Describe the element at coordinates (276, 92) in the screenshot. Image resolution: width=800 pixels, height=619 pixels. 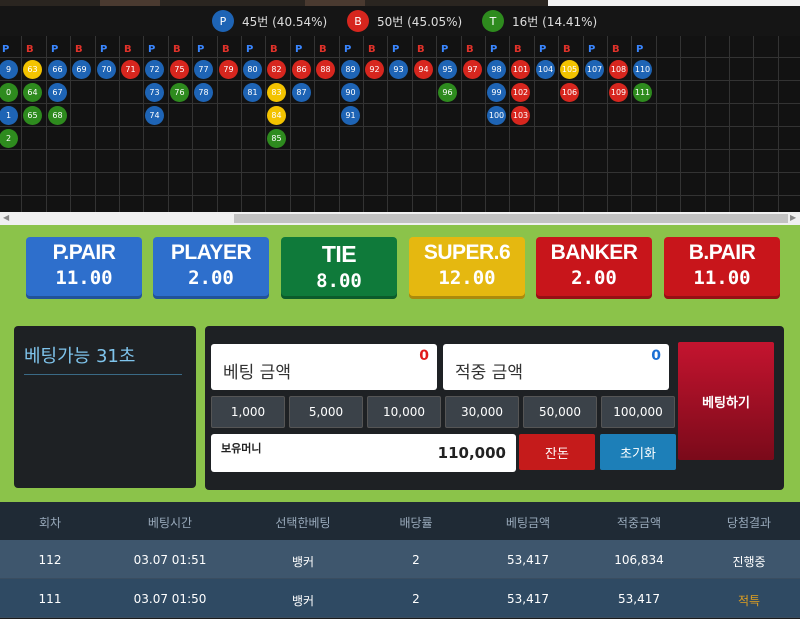
I see `road-bead: 83` at that location.